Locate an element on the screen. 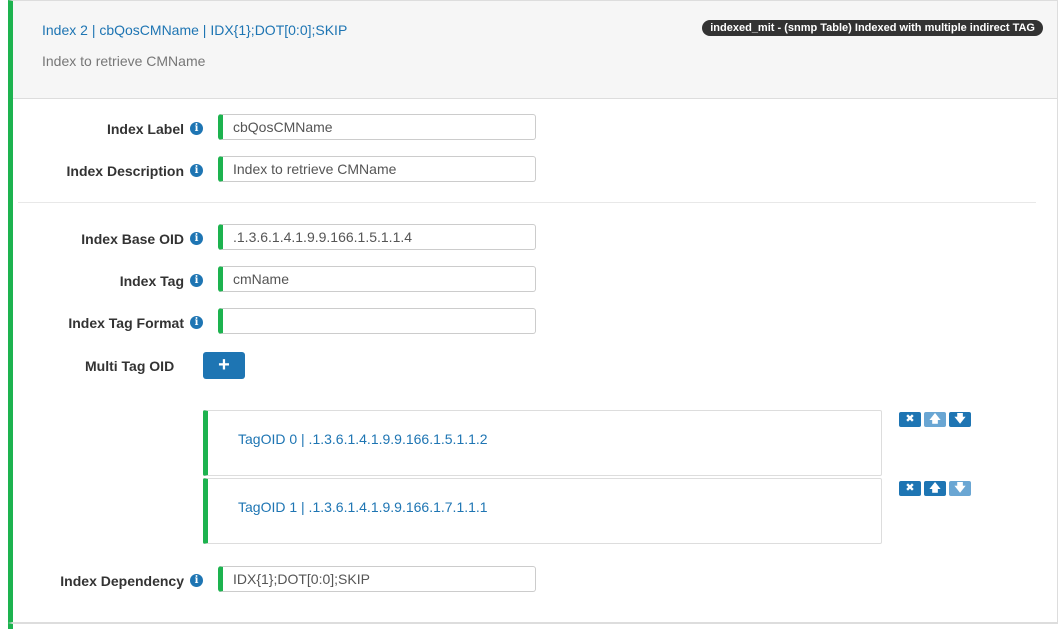 This screenshot has width=1064, height=629. add-tag-oid-button: + is located at coordinates (224, 365).